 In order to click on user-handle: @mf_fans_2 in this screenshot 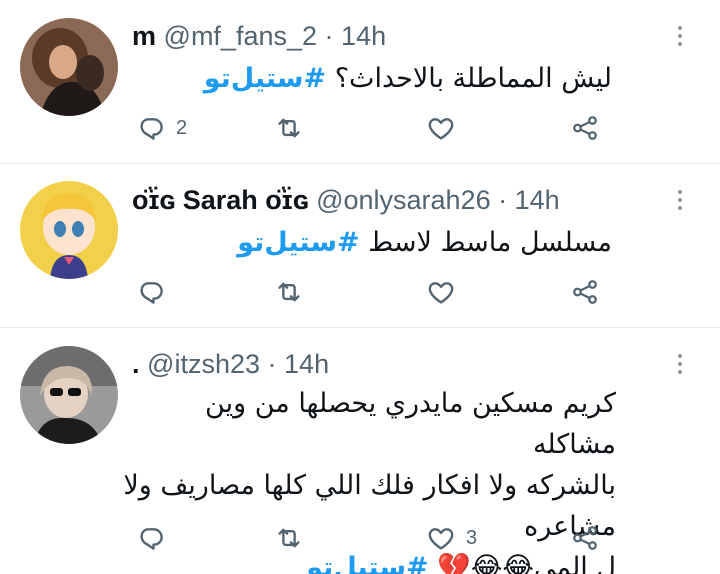, I will do `click(240, 36)`.